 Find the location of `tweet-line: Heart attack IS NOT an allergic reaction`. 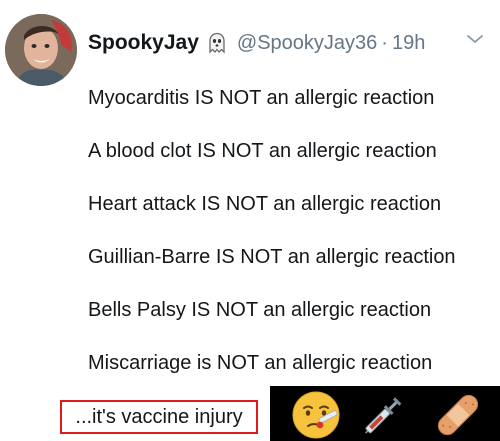

tweet-line: Heart attack IS NOT an allergic reaction is located at coordinates (265, 204).